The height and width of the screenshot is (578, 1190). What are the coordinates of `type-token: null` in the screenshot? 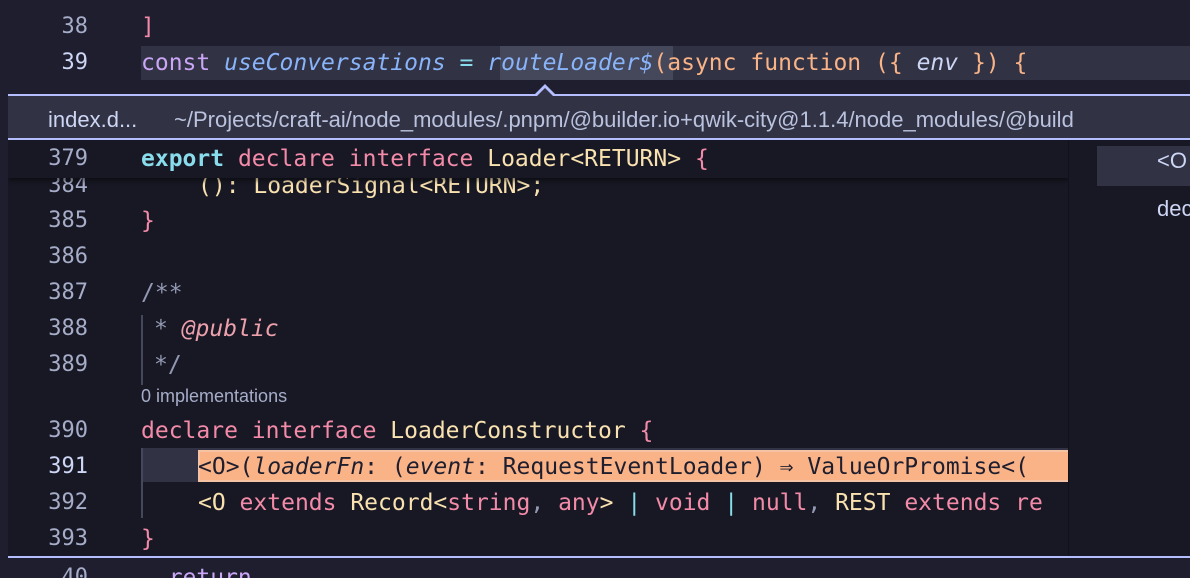 It's located at (773, 503).